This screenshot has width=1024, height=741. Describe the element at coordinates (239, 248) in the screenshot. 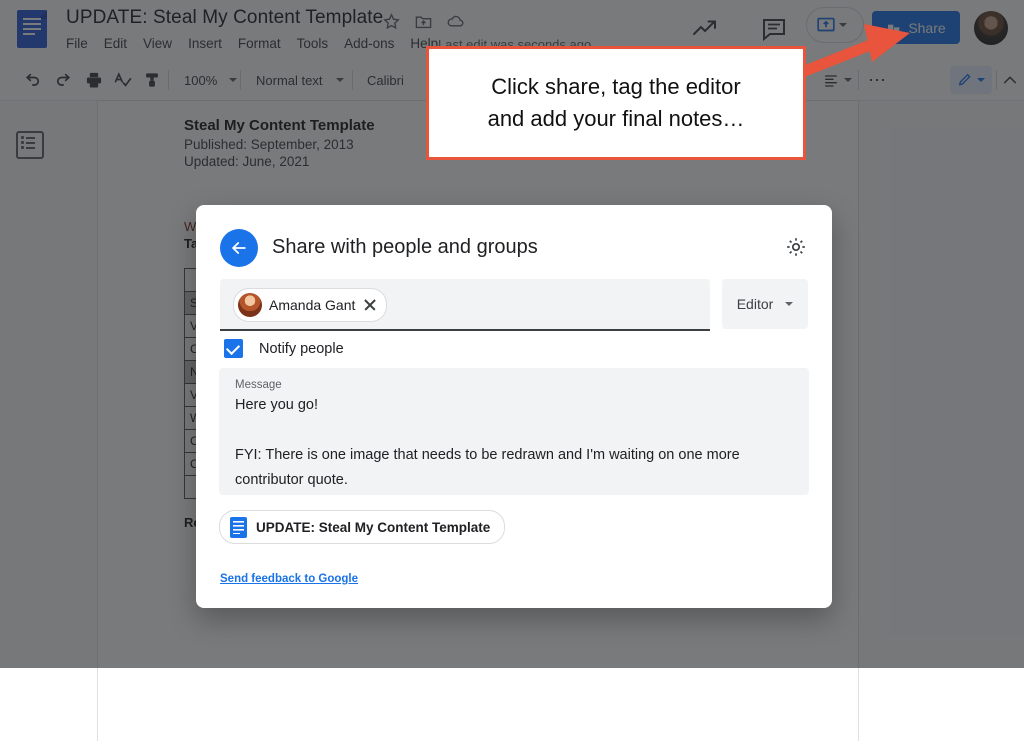

I see `back-arrow-icon` at that location.